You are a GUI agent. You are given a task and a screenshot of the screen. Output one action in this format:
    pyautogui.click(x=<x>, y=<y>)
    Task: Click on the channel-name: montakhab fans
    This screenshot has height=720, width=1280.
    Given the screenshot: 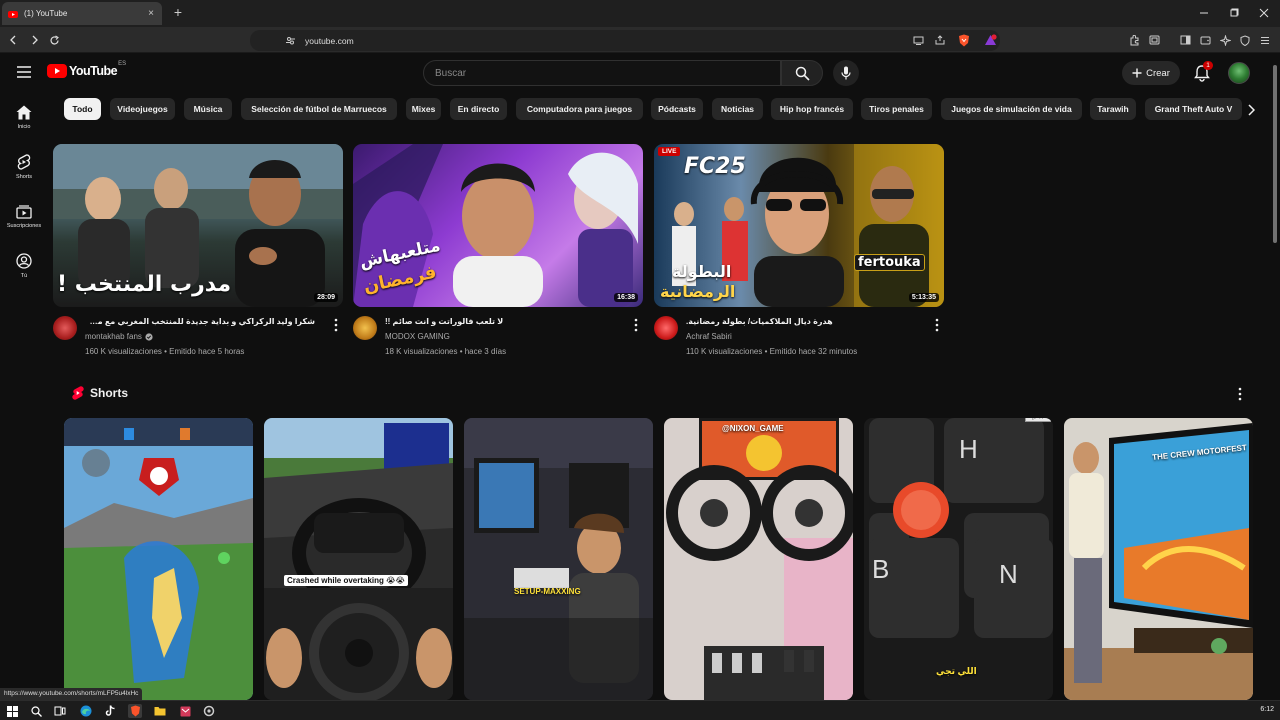 What is the action you would take?
    pyautogui.click(x=119, y=336)
    